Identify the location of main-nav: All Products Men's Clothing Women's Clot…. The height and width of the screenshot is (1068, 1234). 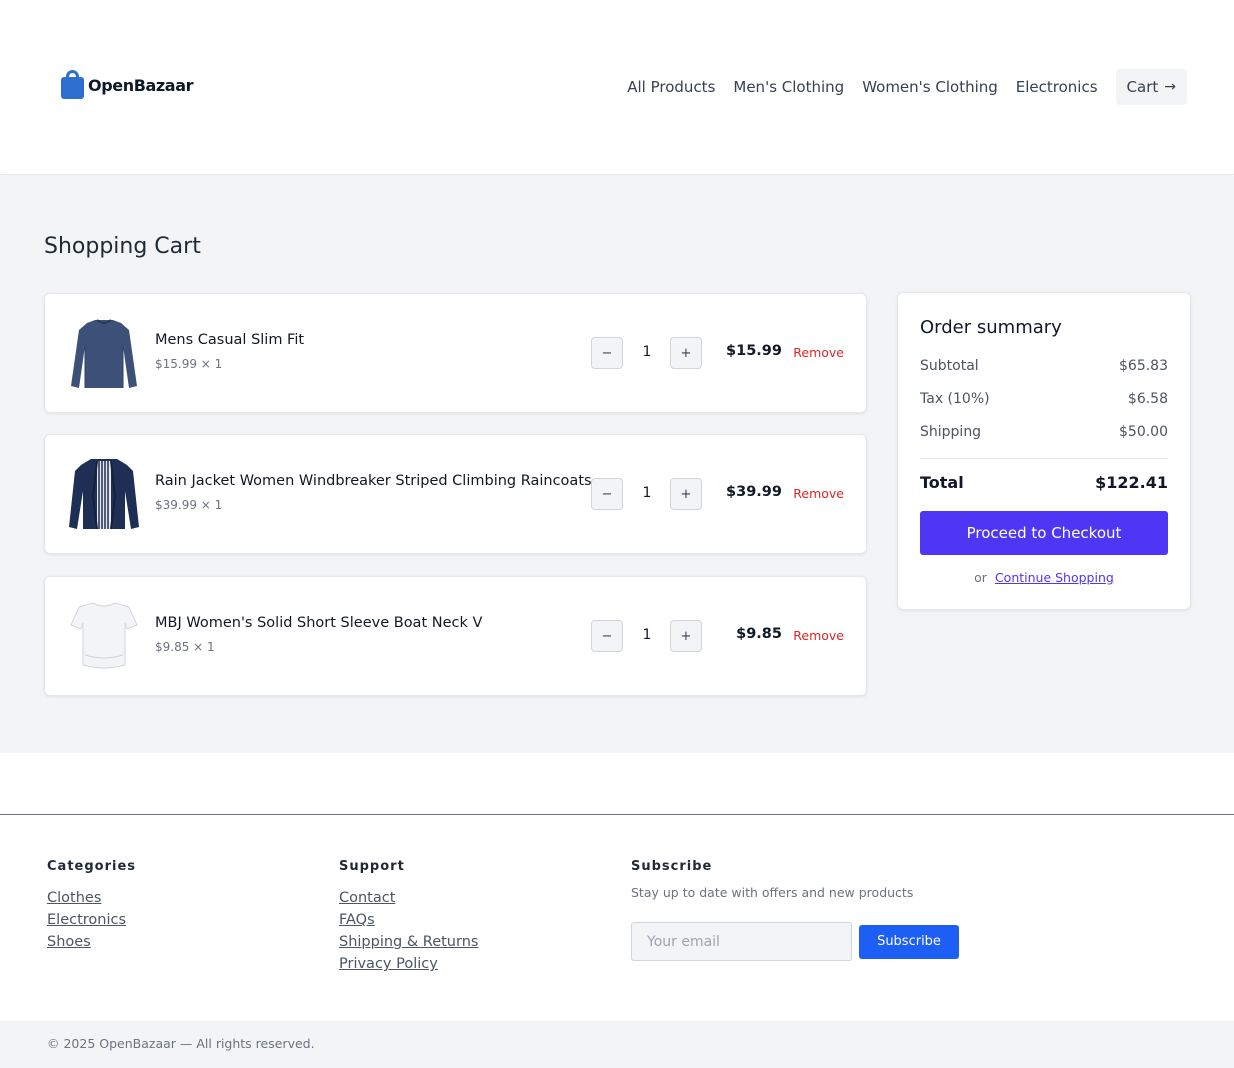
(898, 87).